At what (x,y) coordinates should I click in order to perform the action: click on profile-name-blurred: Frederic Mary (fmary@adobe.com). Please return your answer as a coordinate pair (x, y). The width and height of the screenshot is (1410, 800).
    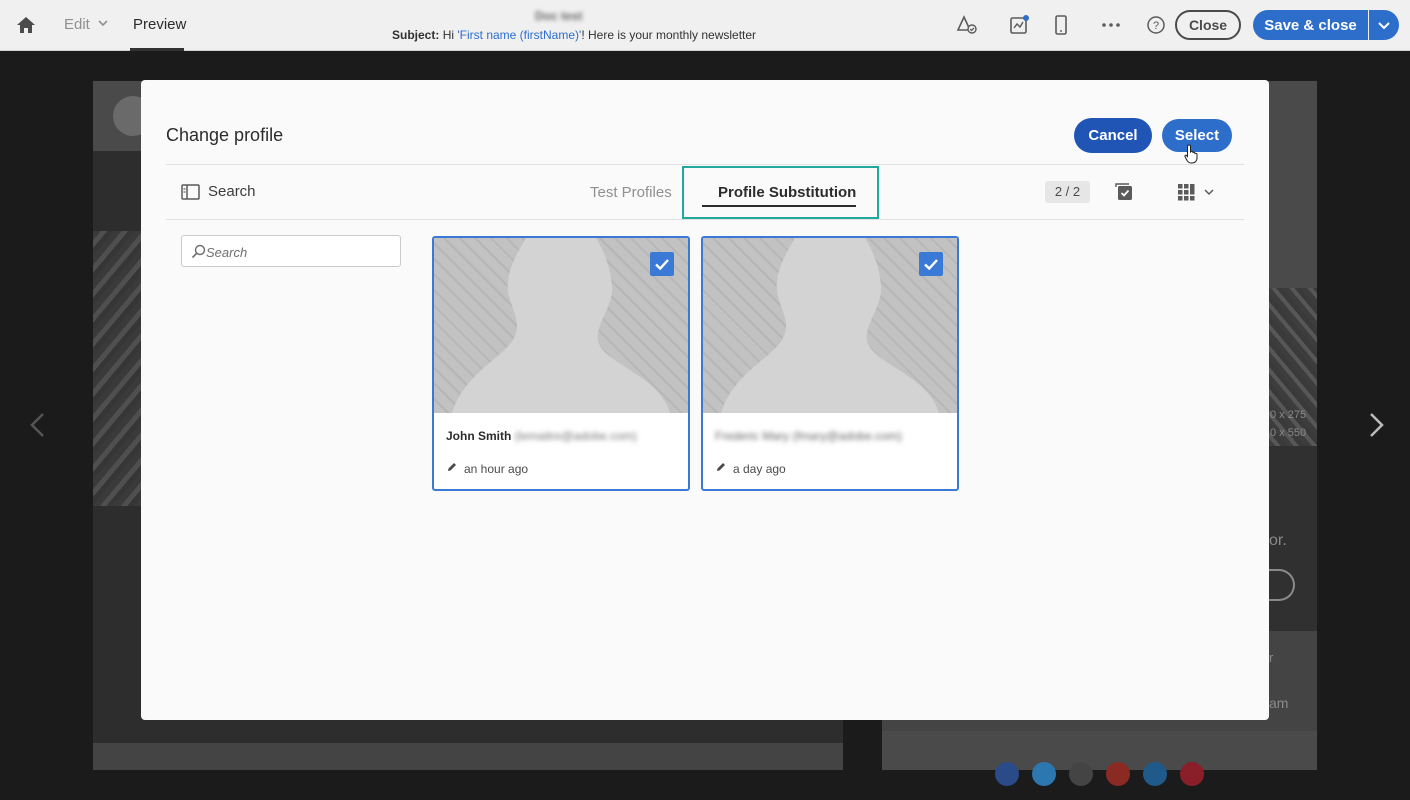
    Looking at the image, I should click on (808, 436).